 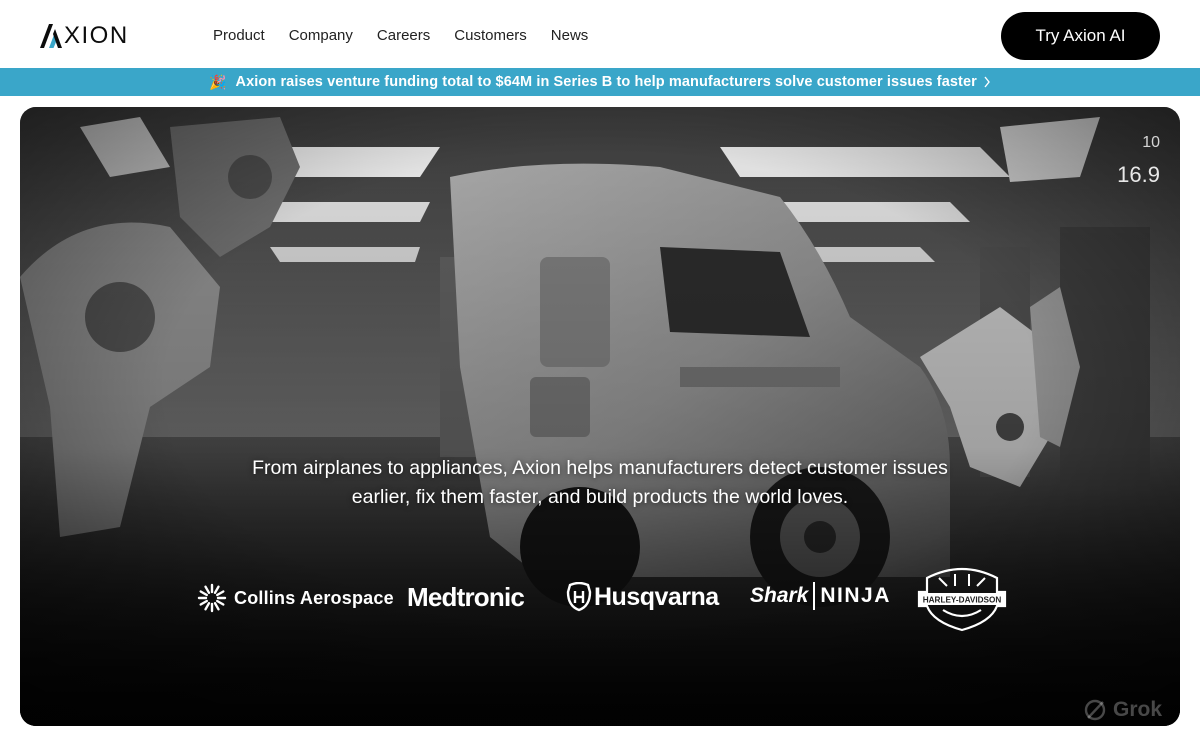 I want to click on grok-icon, so click(x=1095, y=710).